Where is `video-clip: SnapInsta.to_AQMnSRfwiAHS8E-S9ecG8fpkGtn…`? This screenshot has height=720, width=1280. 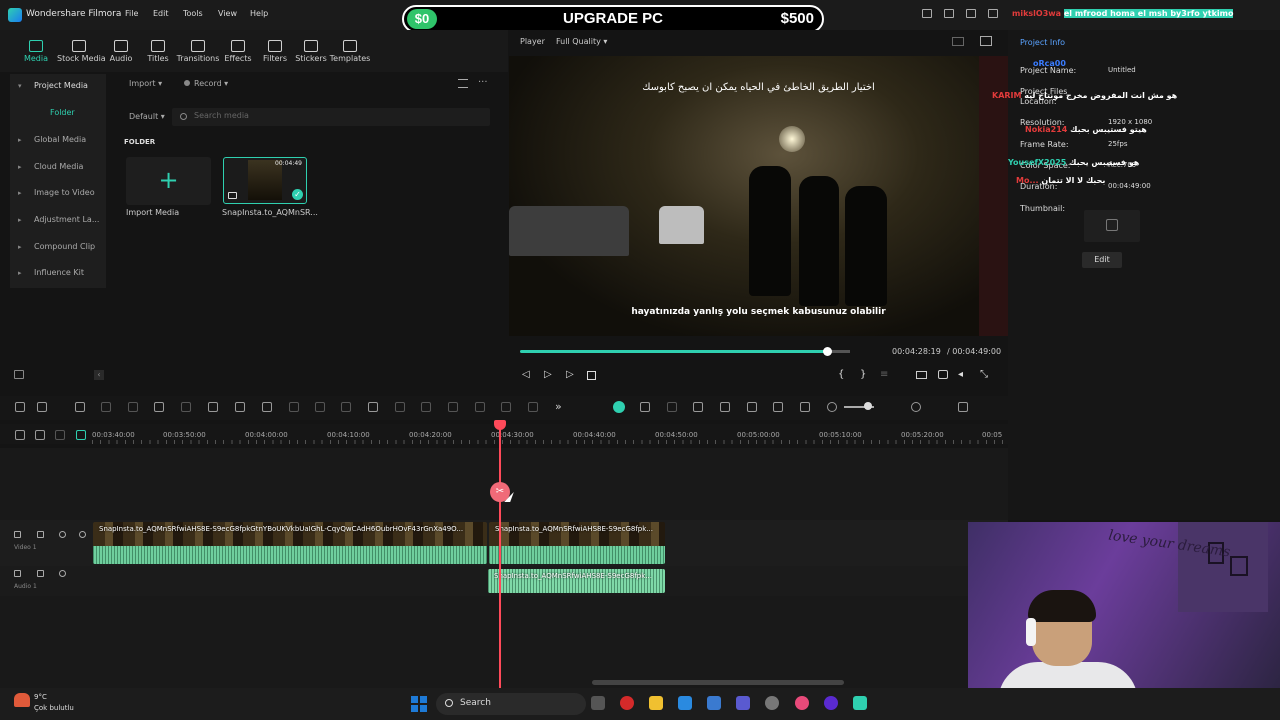
video-clip: SnapInsta.to_AQMnSRfwiAHS8E-S9ecG8fpkGtn… is located at coordinates (290, 543).